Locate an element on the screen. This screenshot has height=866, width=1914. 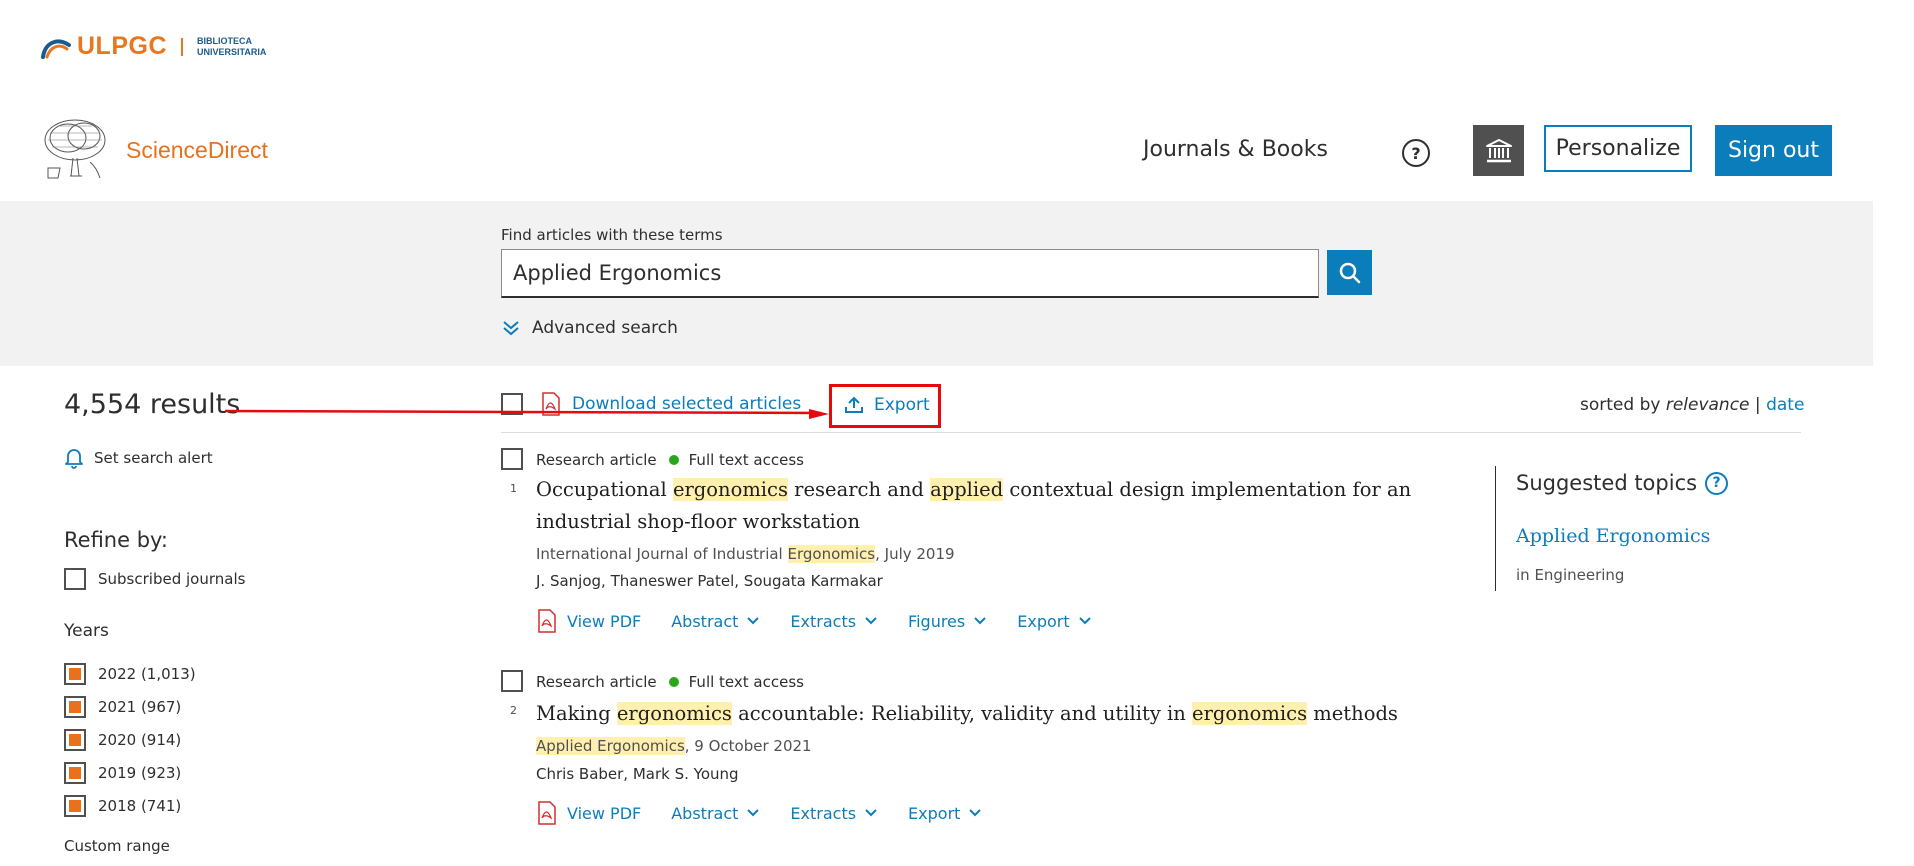
search-icon is located at coordinates (1349, 272).